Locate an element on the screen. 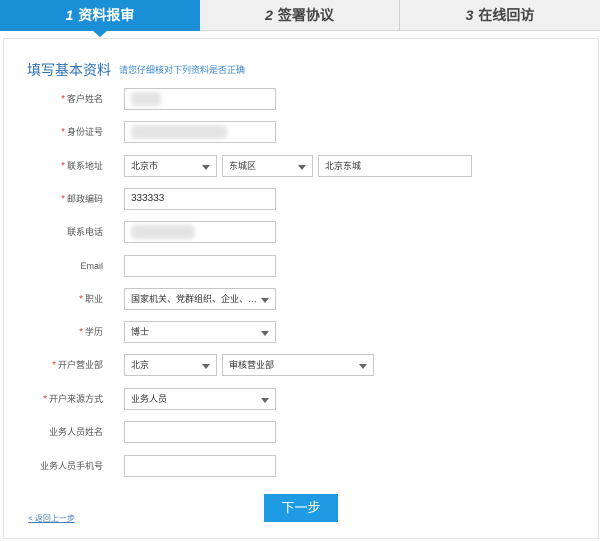 The image size is (600, 541). row-customer-name: * 客户姓名 is located at coordinates (300, 99).